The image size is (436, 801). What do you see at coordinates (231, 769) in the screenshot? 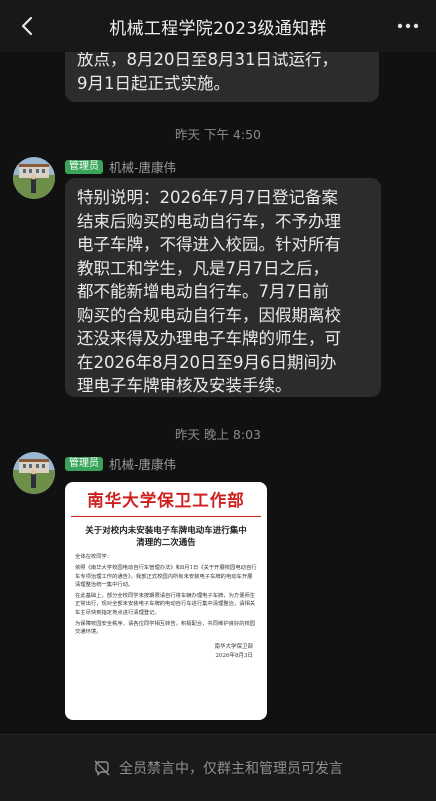
I see `muted-notice: 全员禁言中，仅群主和管理员可发言` at bounding box center [231, 769].